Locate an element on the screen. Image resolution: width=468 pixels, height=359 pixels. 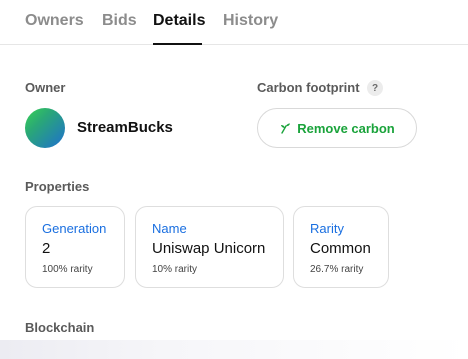
blockchain-section-label: Blockchain is located at coordinates (60, 327).